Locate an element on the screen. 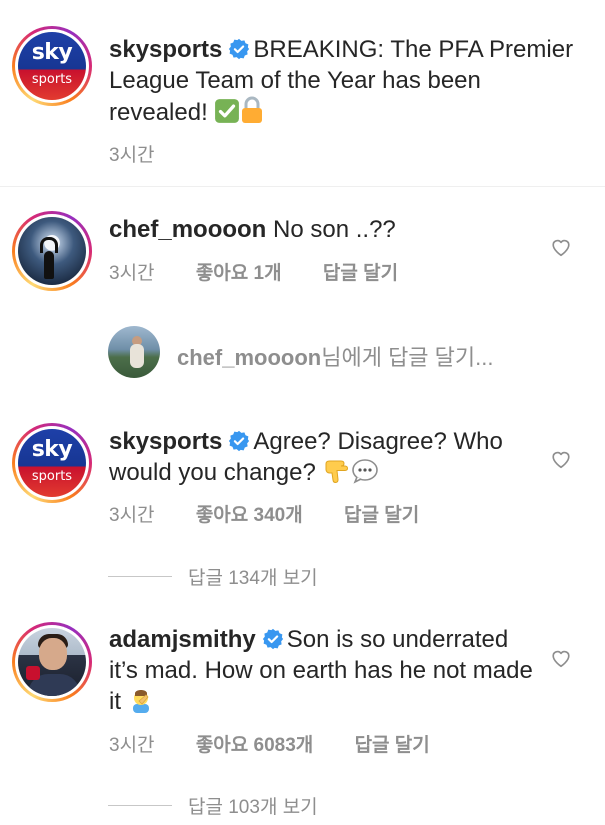 This screenshot has height=825, width=605. pointing-down-emoji-icon is located at coordinates (336, 472).